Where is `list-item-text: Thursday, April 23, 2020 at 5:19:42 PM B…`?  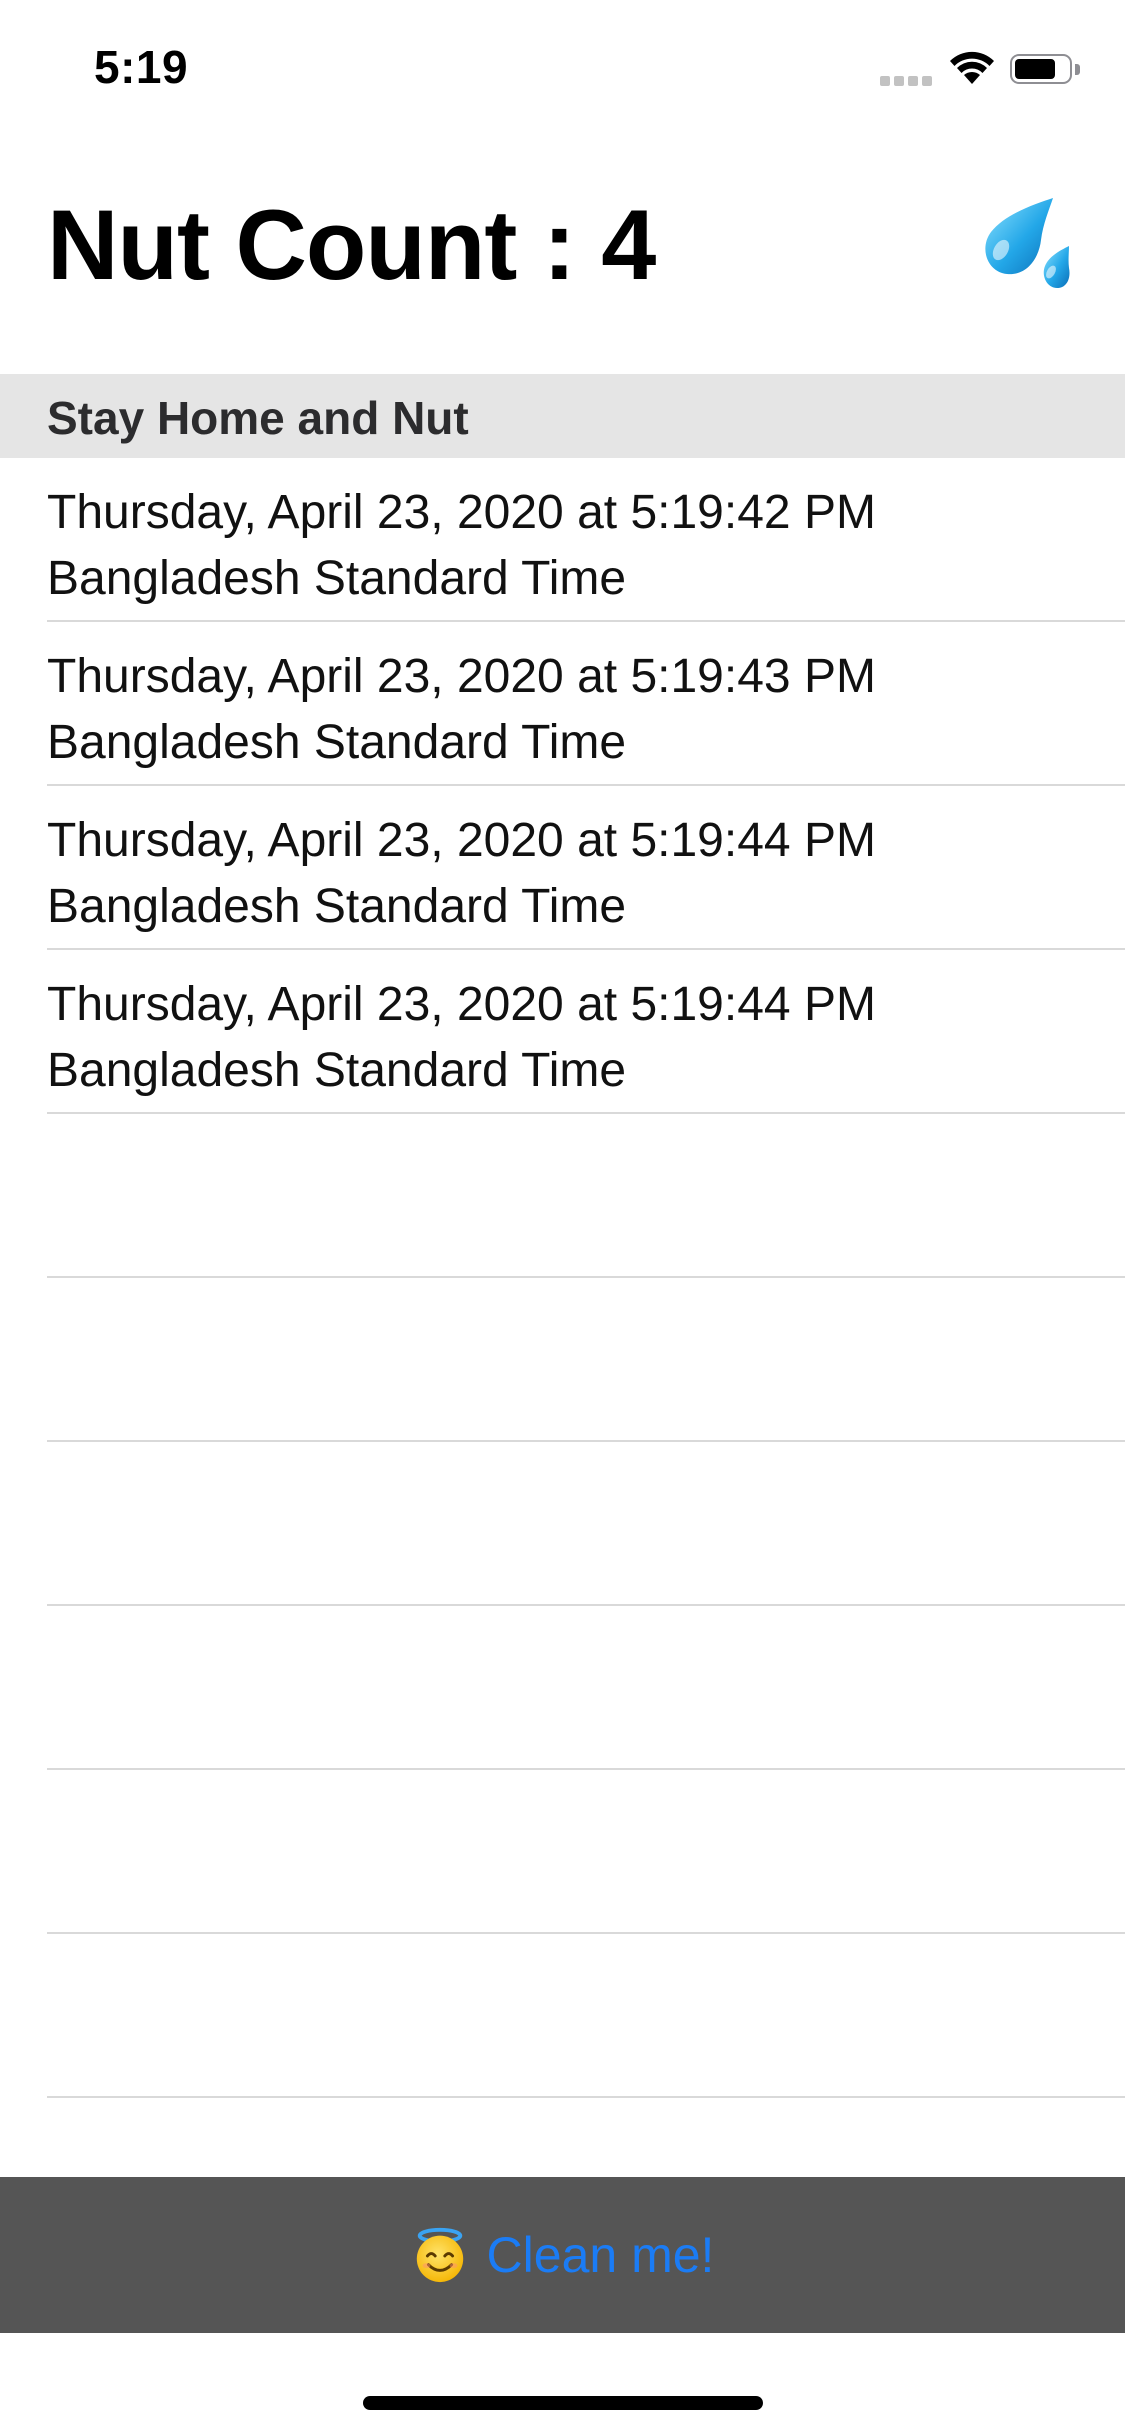
list-item-text: Thursday, April 23, 2020 at 5:19:42 PM B… is located at coordinates (567, 546).